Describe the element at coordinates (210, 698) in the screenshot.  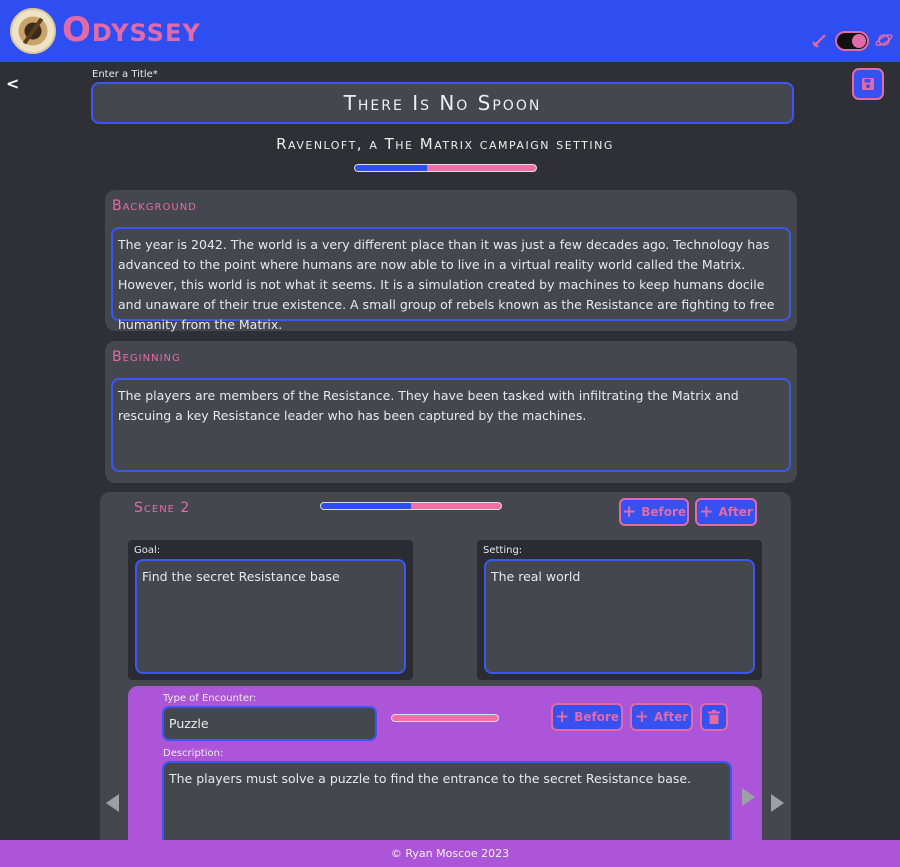
I see `encounter-type-label: Type of Encounter:` at that location.